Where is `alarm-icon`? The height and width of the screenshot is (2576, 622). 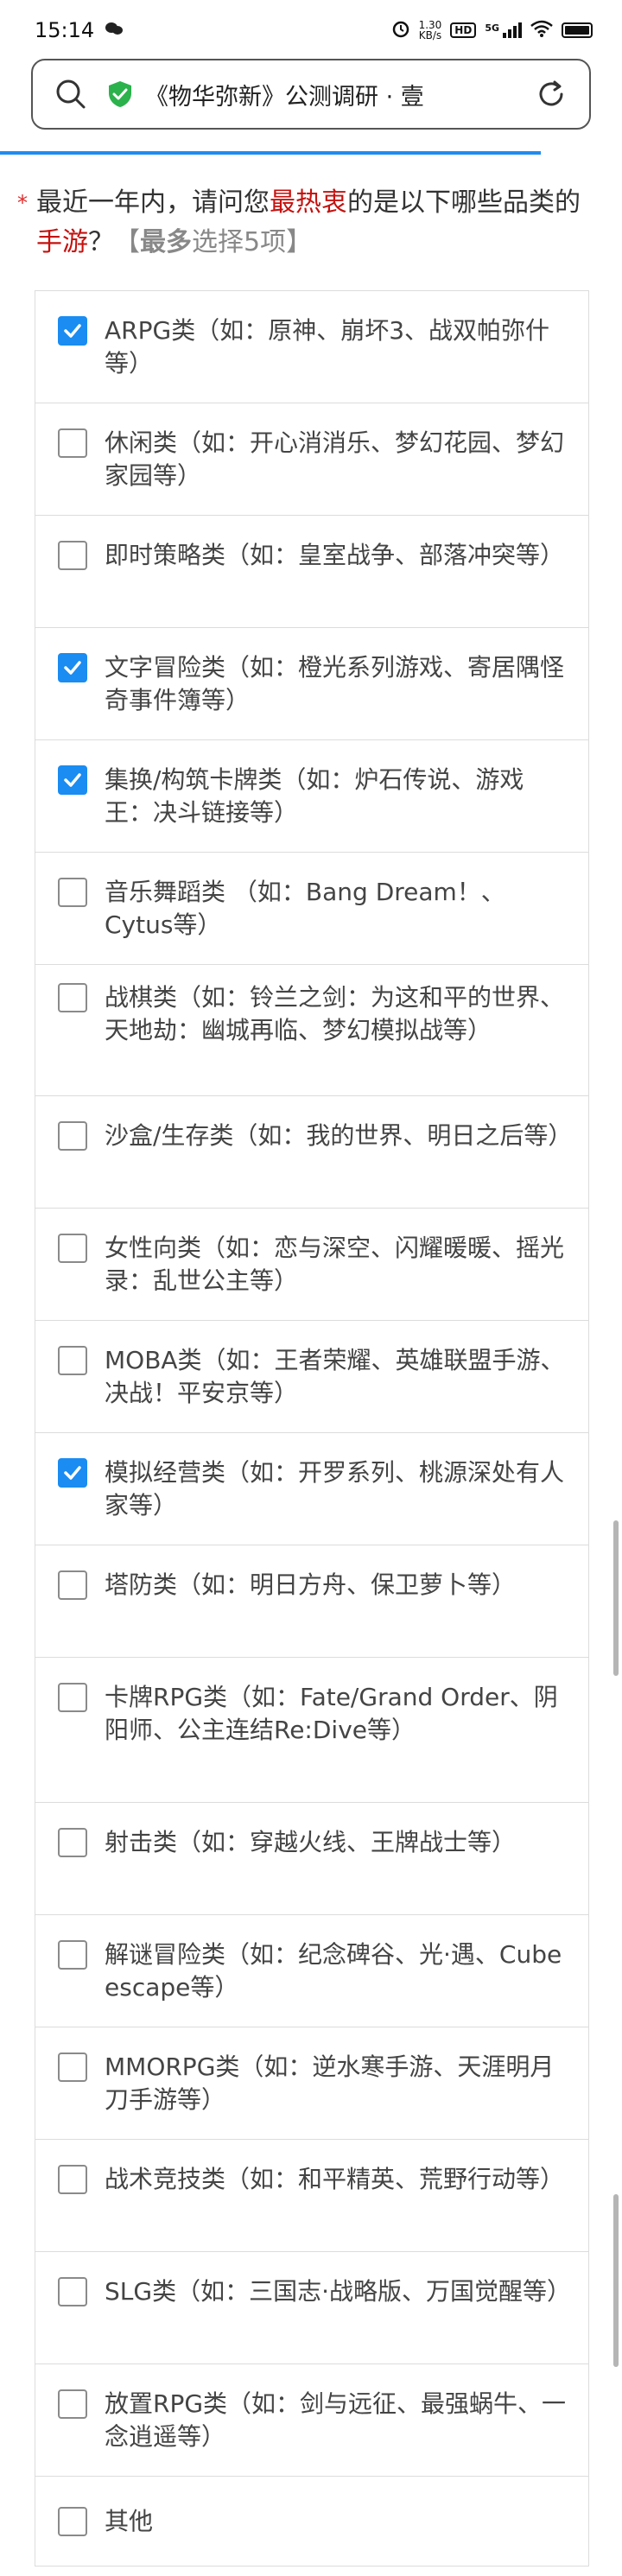
alarm-icon is located at coordinates (400, 30).